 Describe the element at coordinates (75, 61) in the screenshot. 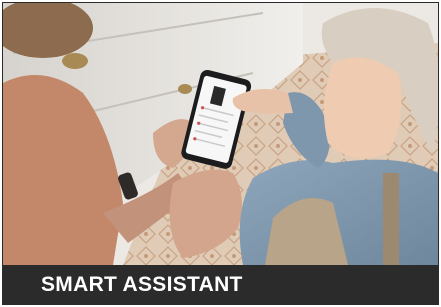

I see `drawer-handle` at that location.